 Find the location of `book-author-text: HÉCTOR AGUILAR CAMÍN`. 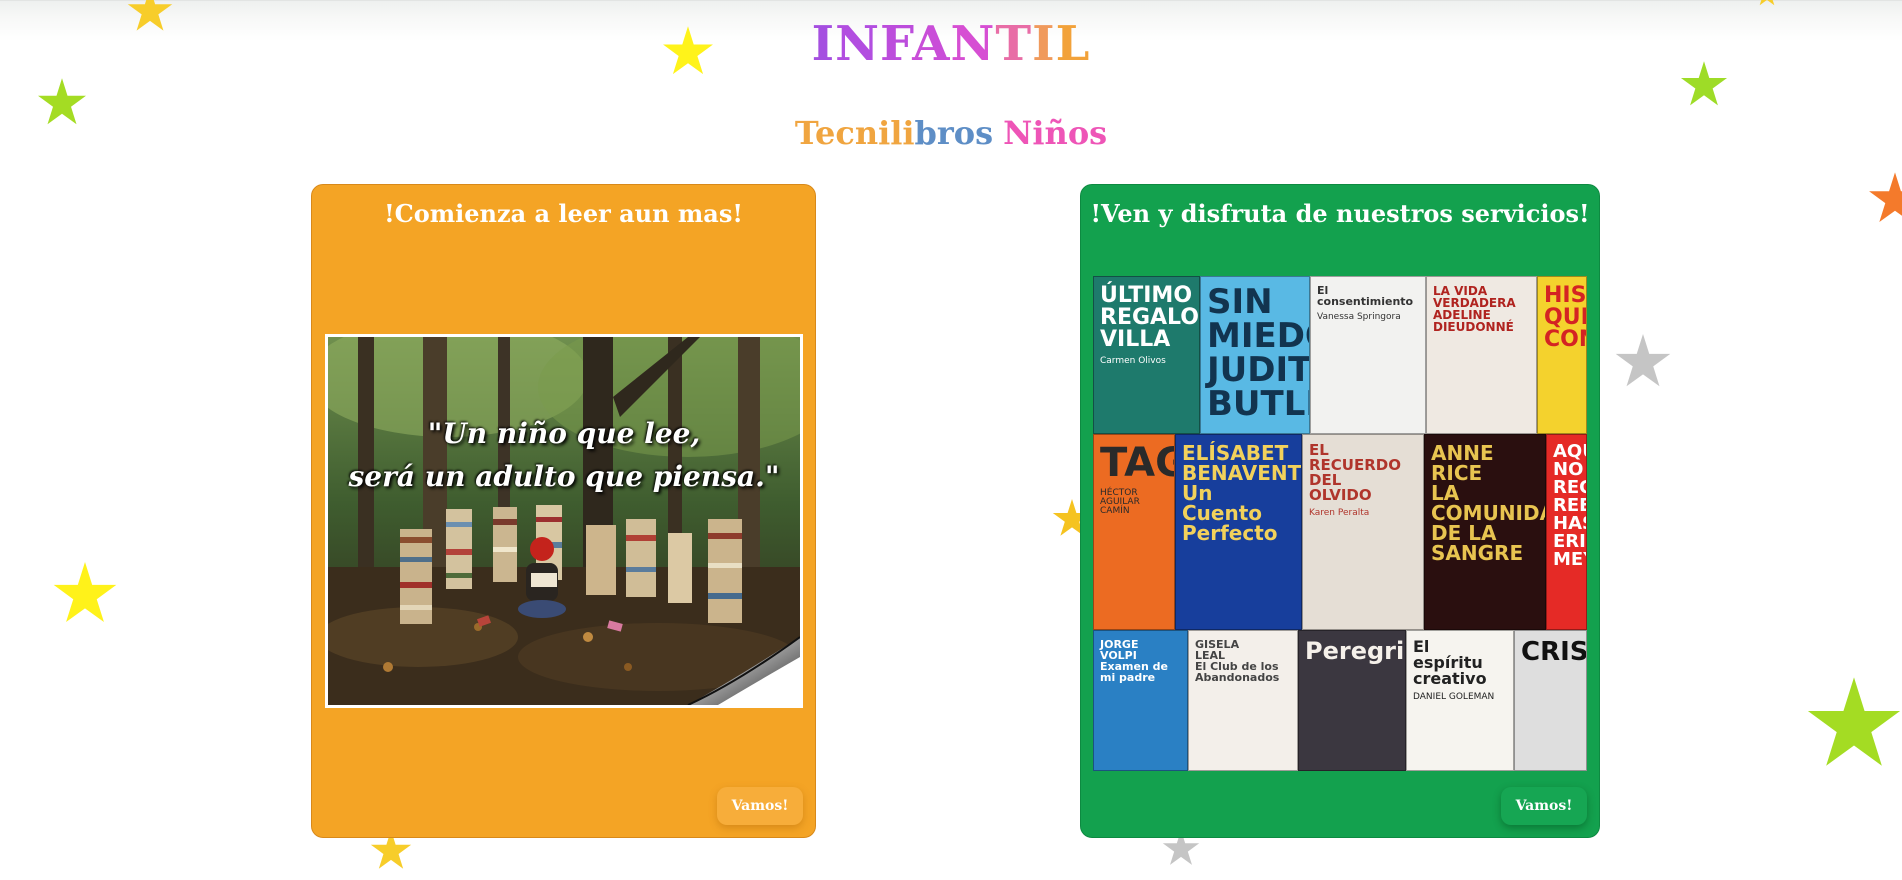

book-author-text: HÉCTOR AGUILAR CAMÍN is located at coordinates (1120, 502).